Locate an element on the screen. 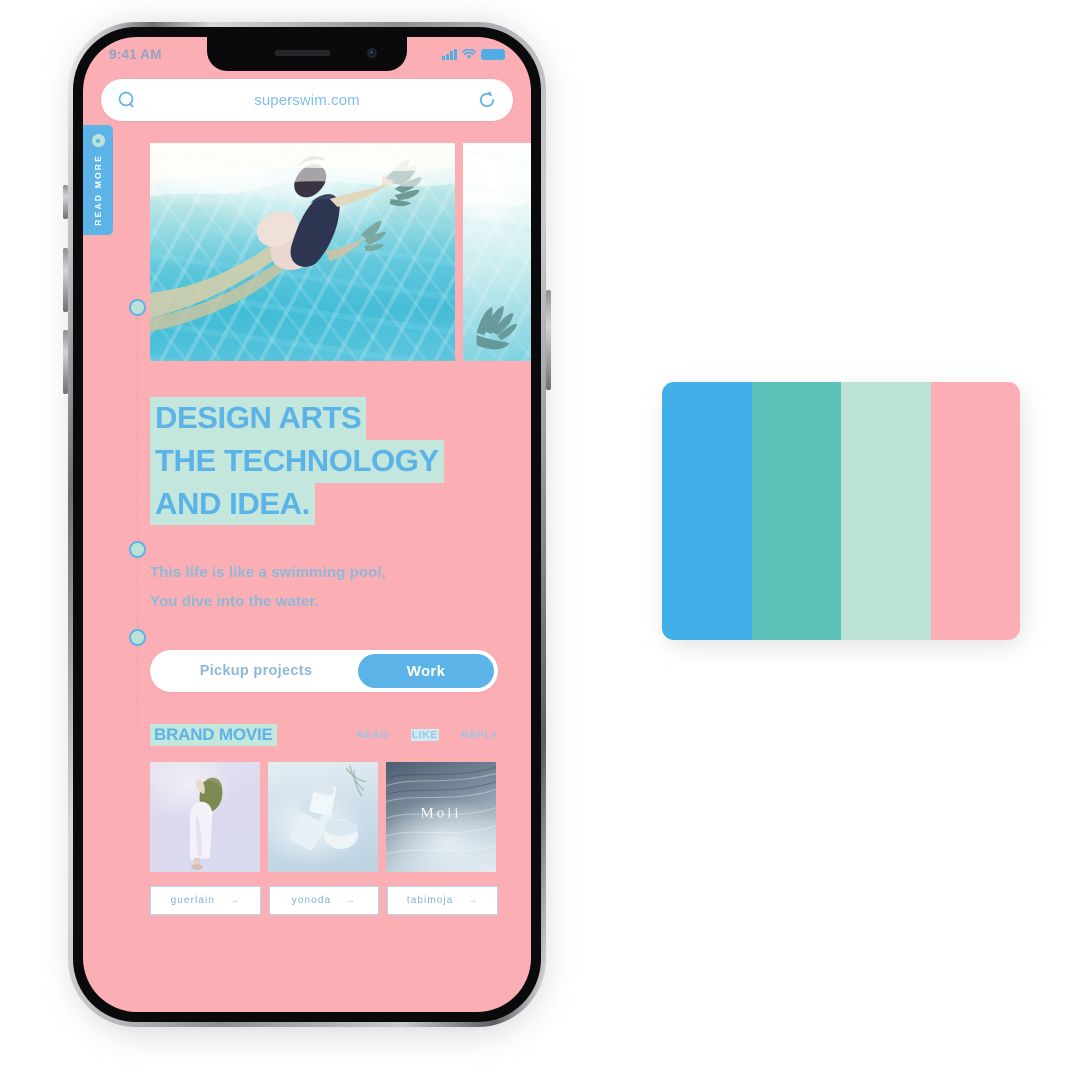  notch is located at coordinates (307, 54).